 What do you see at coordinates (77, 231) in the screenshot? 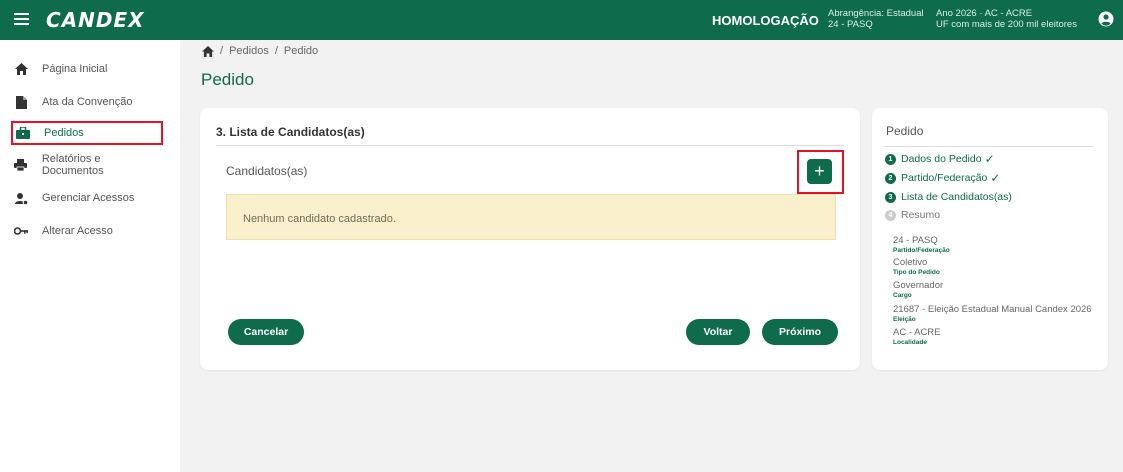
I see `sidebar-item-label: Alterar Acesso` at bounding box center [77, 231].